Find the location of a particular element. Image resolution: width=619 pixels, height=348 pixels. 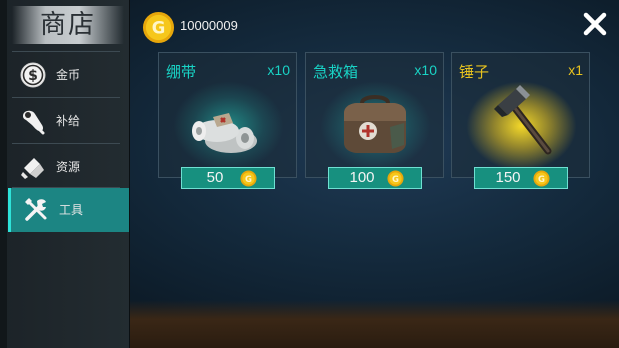

coin-balance: 10000009 is located at coordinates (209, 25).